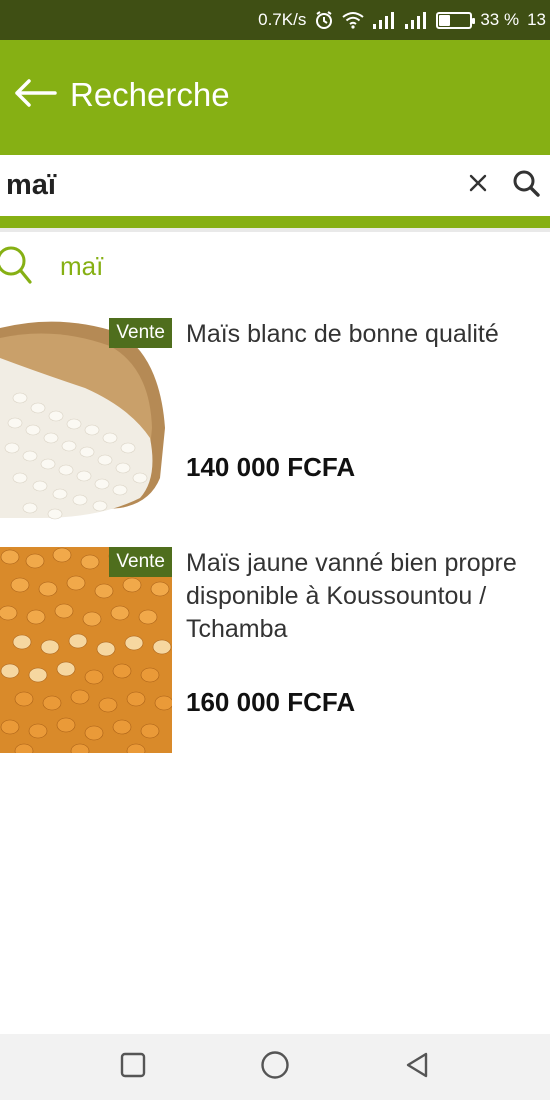 The width and height of the screenshot is (550, 1100). I want to click on search-suggestion: maï, so click(275, 266).